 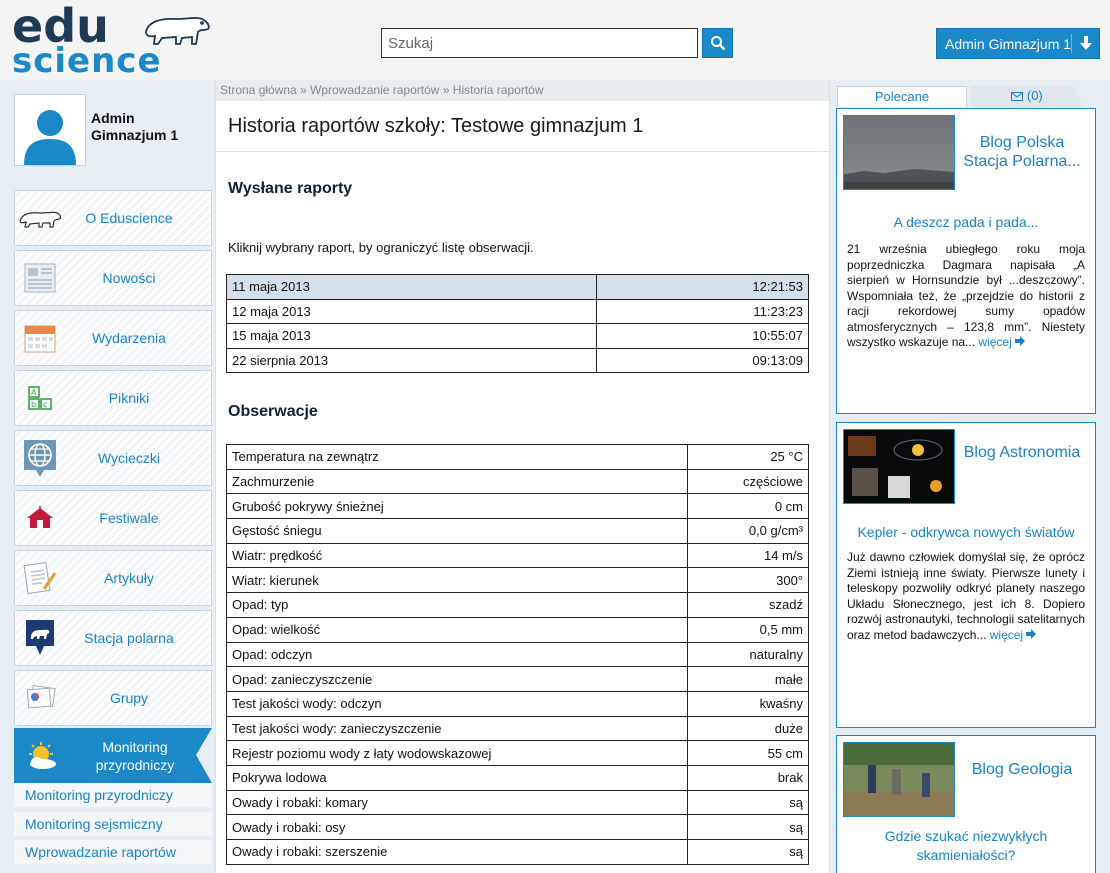 I want to click on report-row: 15 maja 2013 10:55:07, so click(x=518, y=336).